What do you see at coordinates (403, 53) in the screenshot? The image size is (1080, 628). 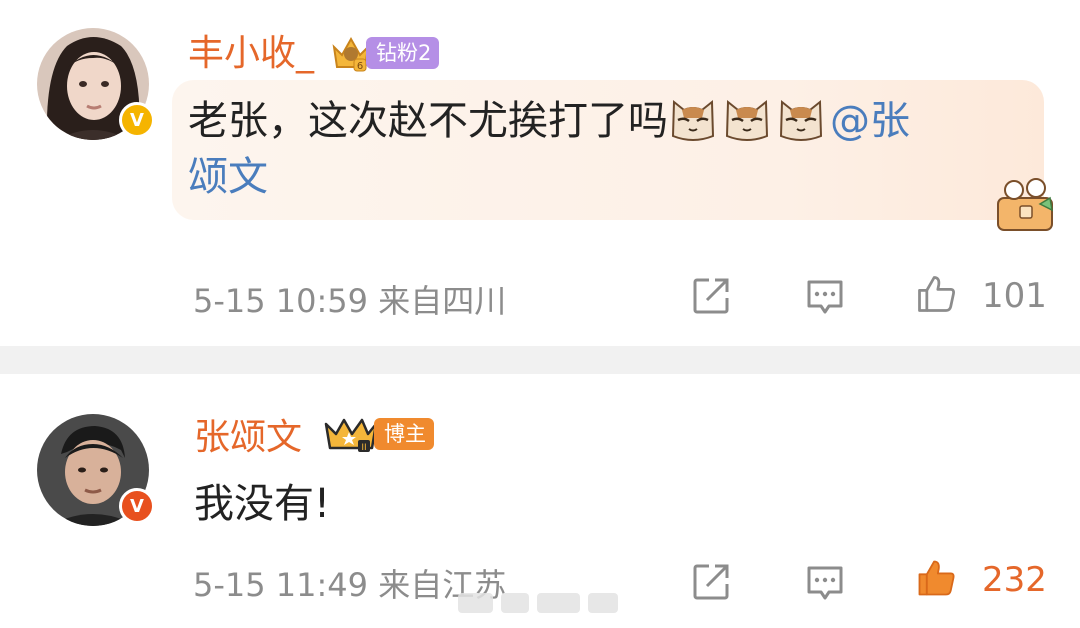 I see `medal-label: 钻粉2` at bounding box center [403, 53].